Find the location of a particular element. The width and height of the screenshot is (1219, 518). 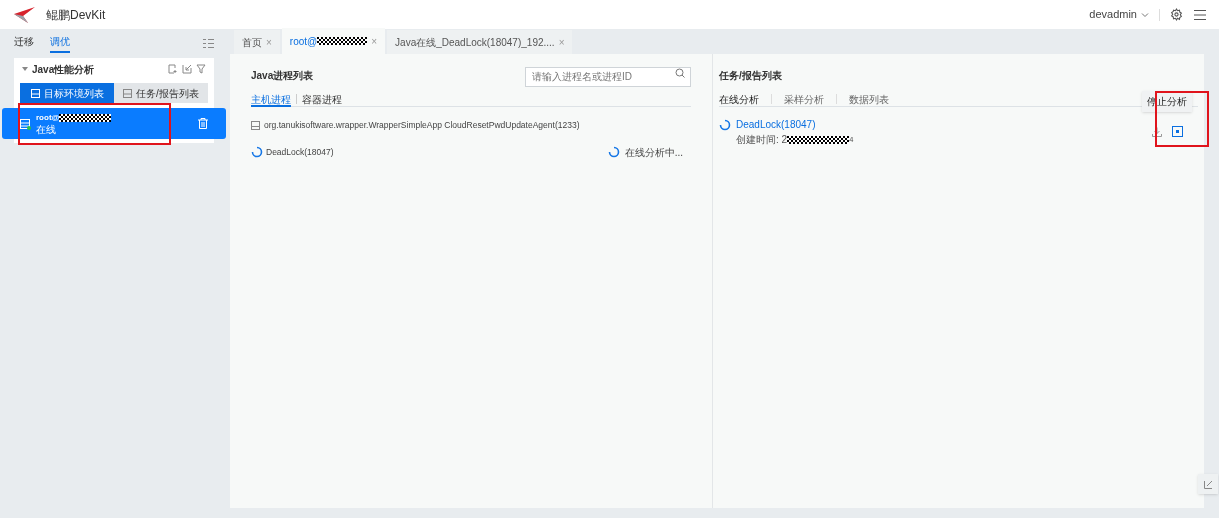

view-toggle: 任务/报告列表 is located at coordinates (161, 93).